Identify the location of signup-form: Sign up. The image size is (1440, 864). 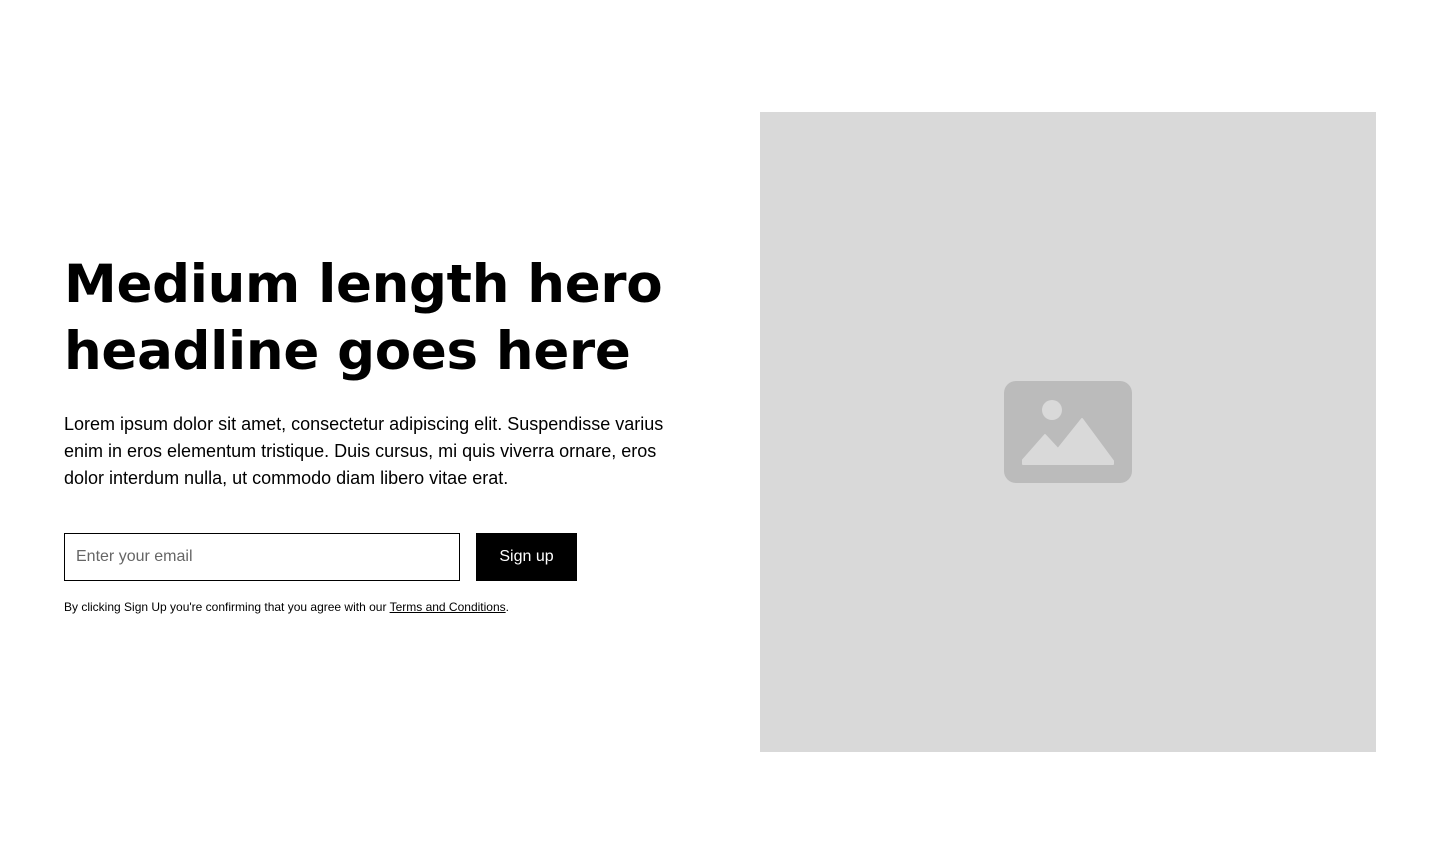
(379, 557).